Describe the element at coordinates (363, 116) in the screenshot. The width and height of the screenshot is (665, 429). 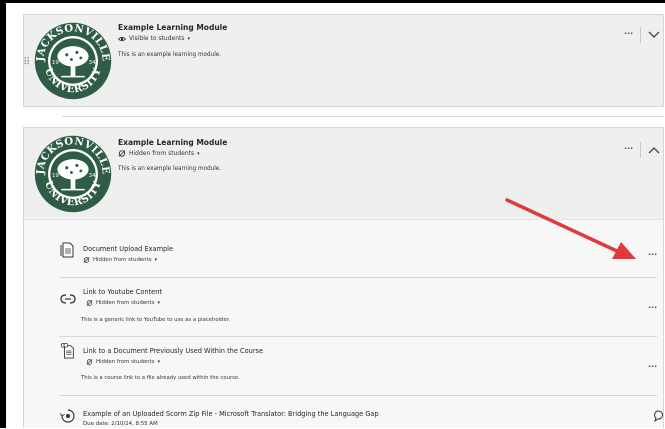
I see `section-divider` at that location.